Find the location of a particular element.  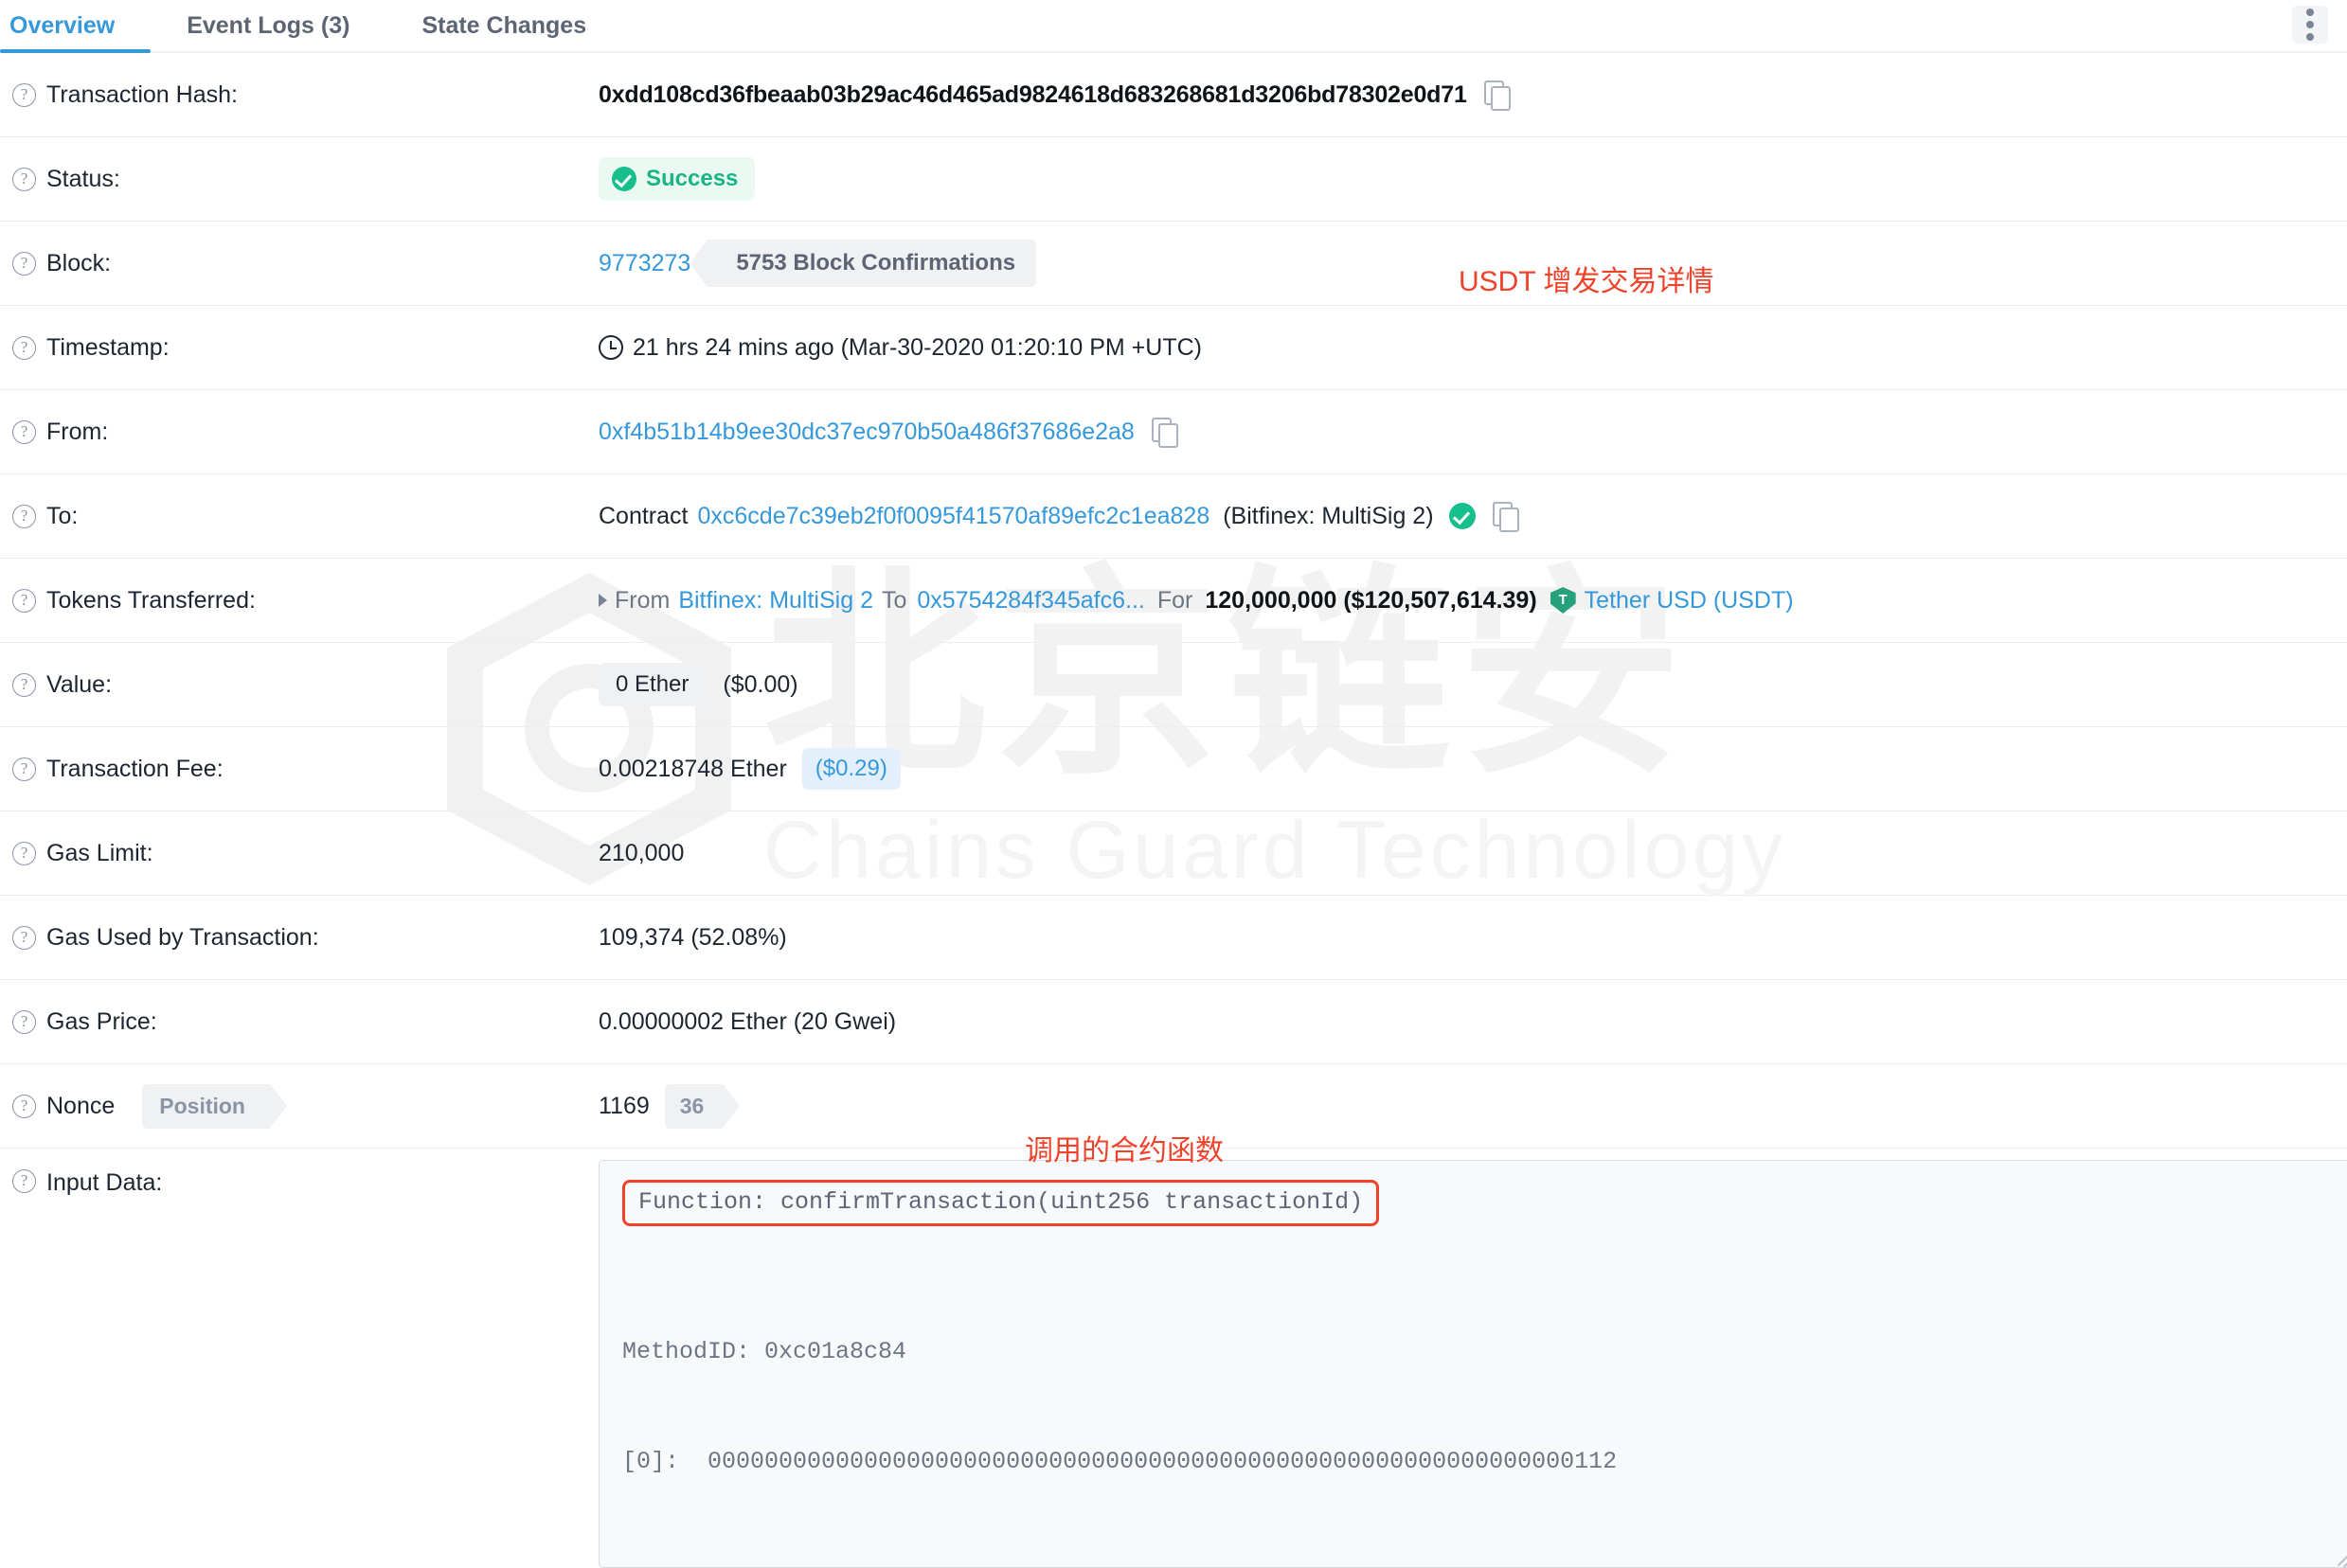

label-nonce-text: Nonce is located at coordinates (81, 1105).